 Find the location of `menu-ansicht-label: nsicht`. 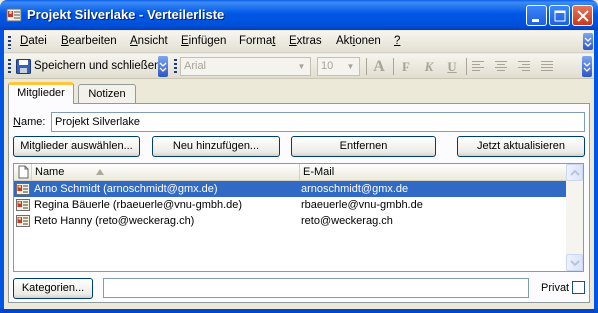

menu-ansicht-label: nsicht is located at coordinates (152, 41).